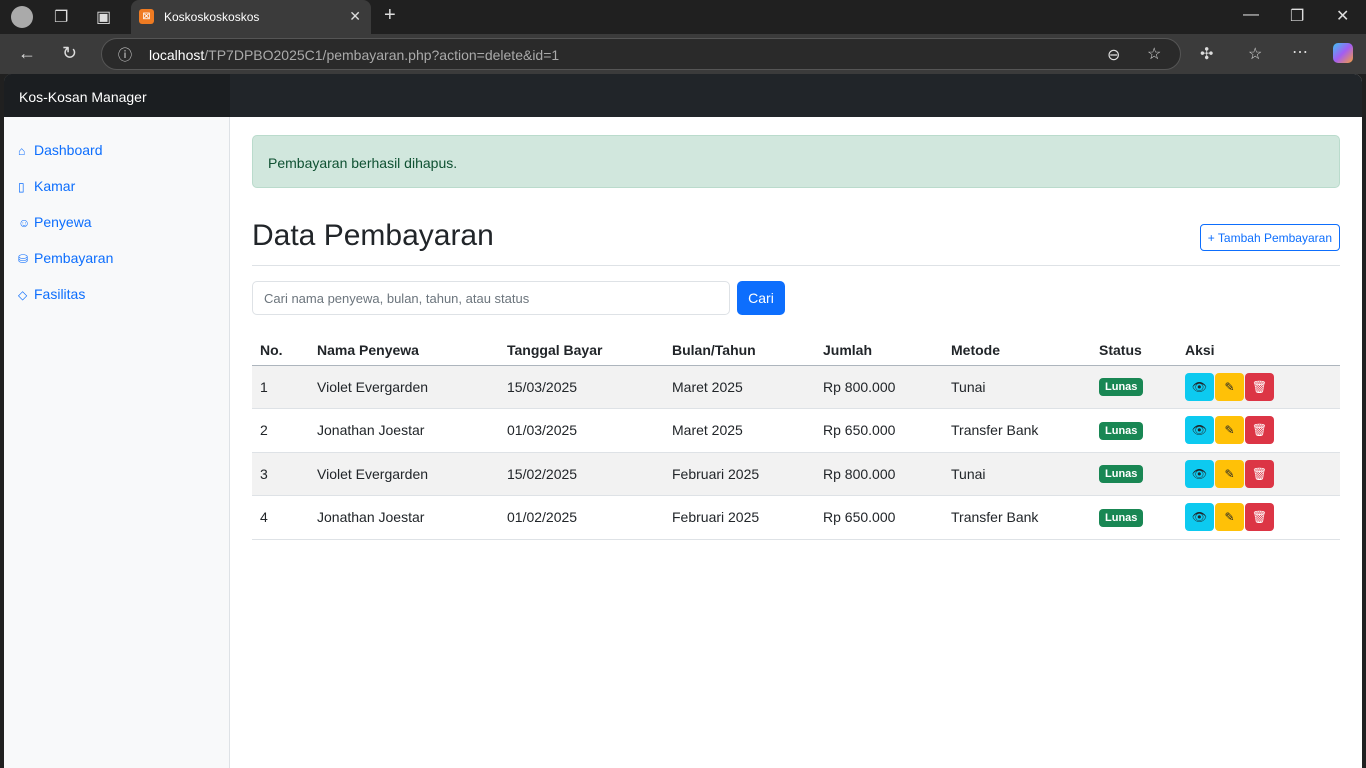 The image size is (1366, 768). What do you see at coordinates (1154, 54) in the screenshot?
I see `favorite-star-icon: ☆` at bounding box center [1154, 54].